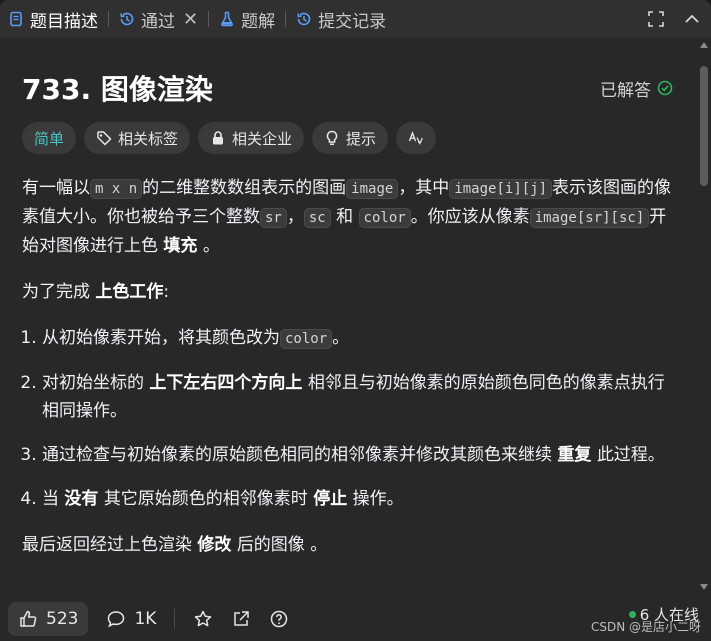 This screenshot has height=641, width=711. What do you see at coordinates (81, 499) in the screenshot?
I see `bold-text: 没有` at bounding box center [81, 499].